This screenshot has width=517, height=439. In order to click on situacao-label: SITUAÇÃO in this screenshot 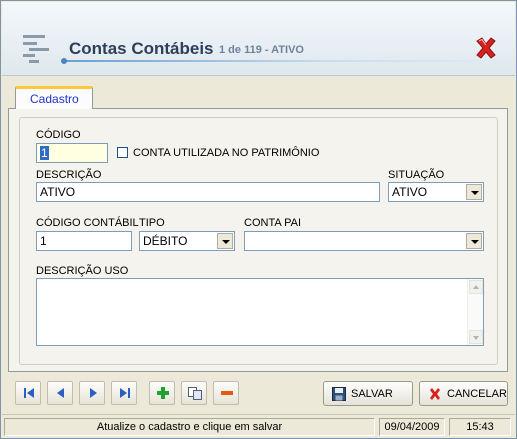, I will do `click(416, 175)`.